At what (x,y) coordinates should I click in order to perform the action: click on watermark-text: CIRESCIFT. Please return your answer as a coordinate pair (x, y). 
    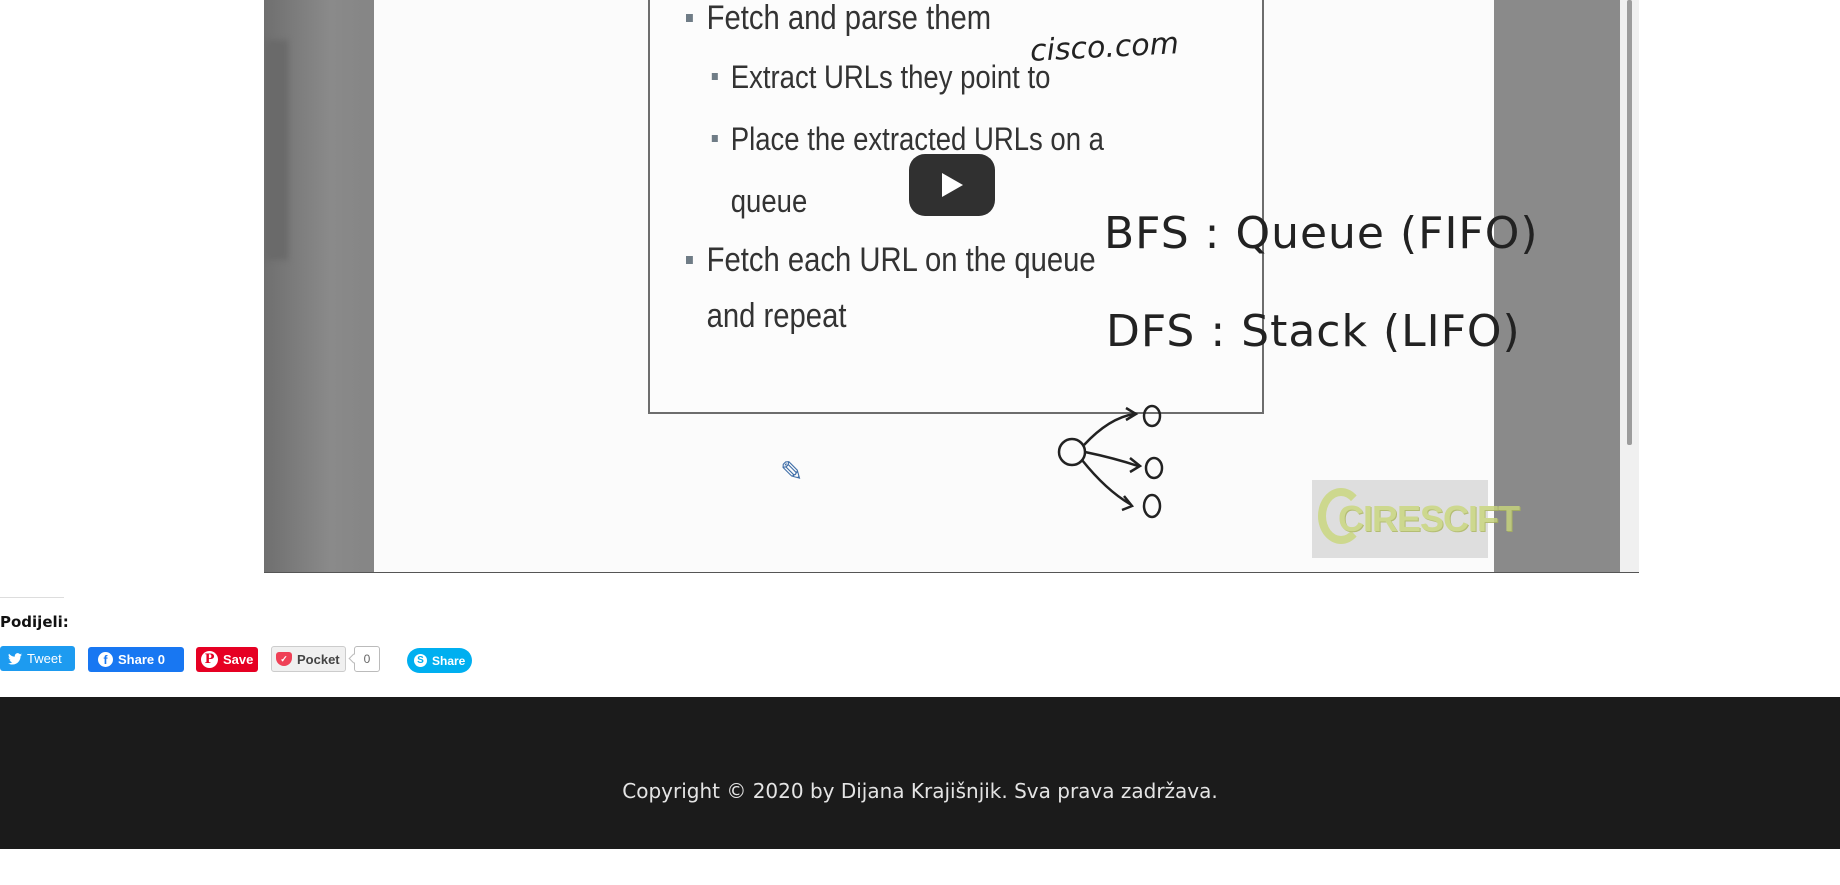
    Looking at the image, I should click on (1429, 518).